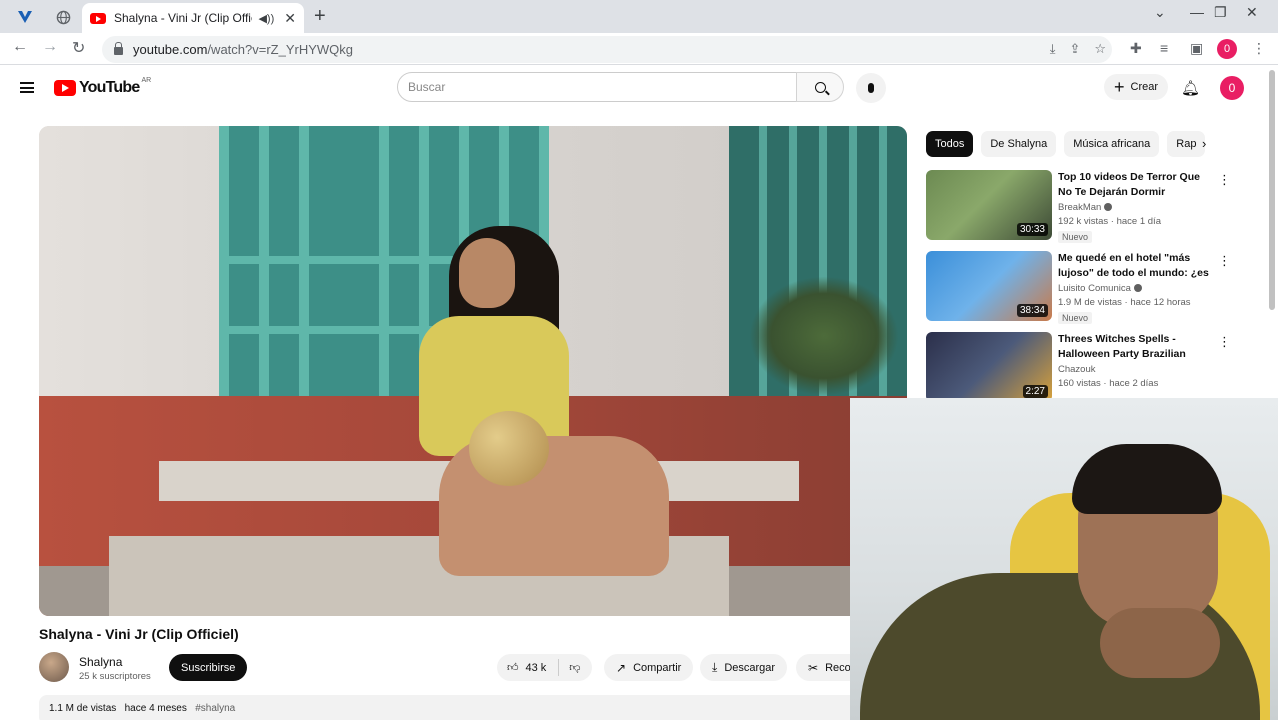 Image resolution: width=1278 pixels, height=720 pixels. Describe the element at coordinates (1112, 144) in the screenshot. I see `chip-musica-africana: Música africana` at that location.